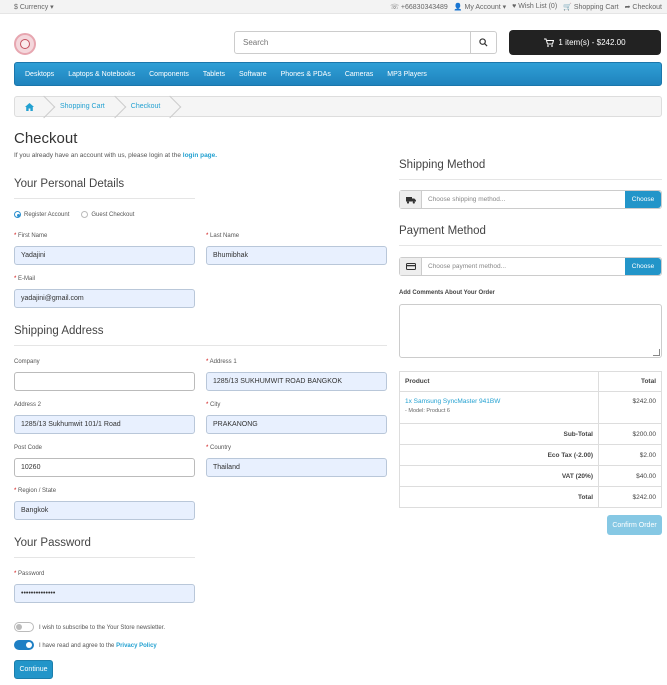 This screenshot has width=667, height=685. I want to click on resize-grip-icon, so click(656, 352).